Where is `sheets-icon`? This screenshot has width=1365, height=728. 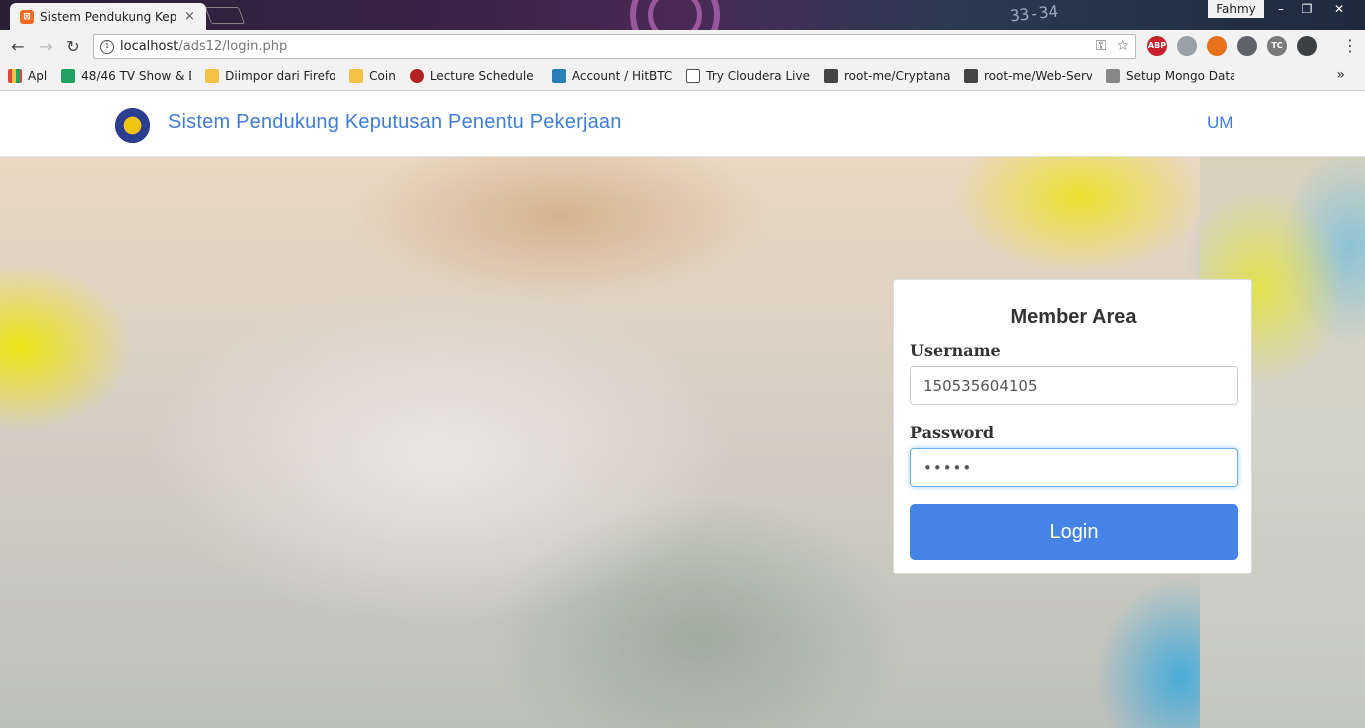
sheets-icon is located at coordinates (68, 76).